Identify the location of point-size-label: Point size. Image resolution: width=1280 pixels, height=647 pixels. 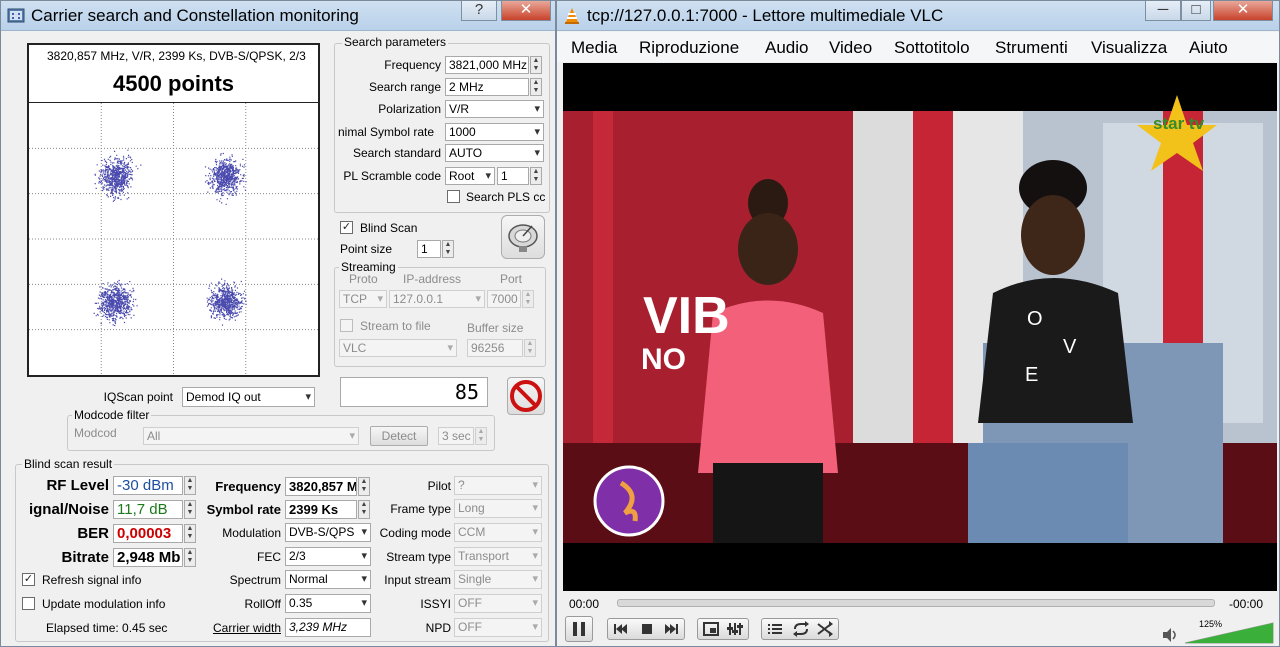
(366, 249).